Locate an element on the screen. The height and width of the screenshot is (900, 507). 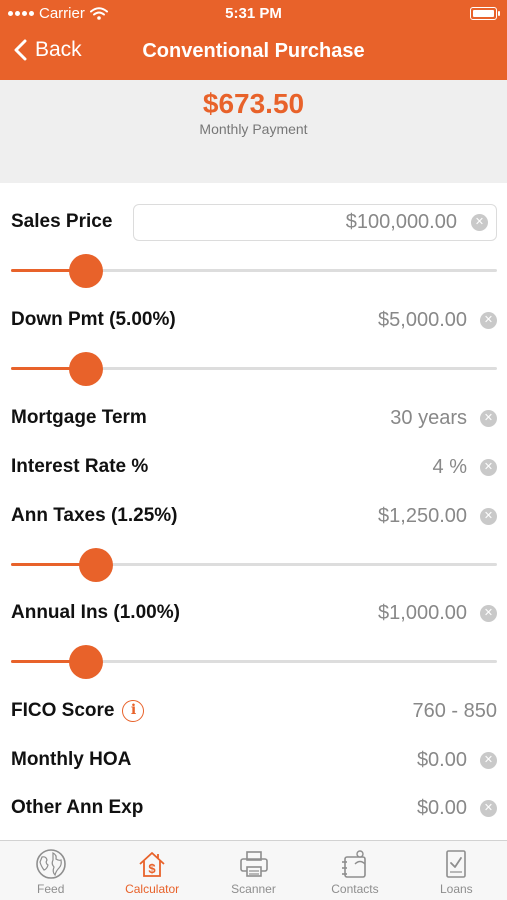
mortgage-term-row: Mortgage Term 30 years ✕ is located at coordinates (253, 418).